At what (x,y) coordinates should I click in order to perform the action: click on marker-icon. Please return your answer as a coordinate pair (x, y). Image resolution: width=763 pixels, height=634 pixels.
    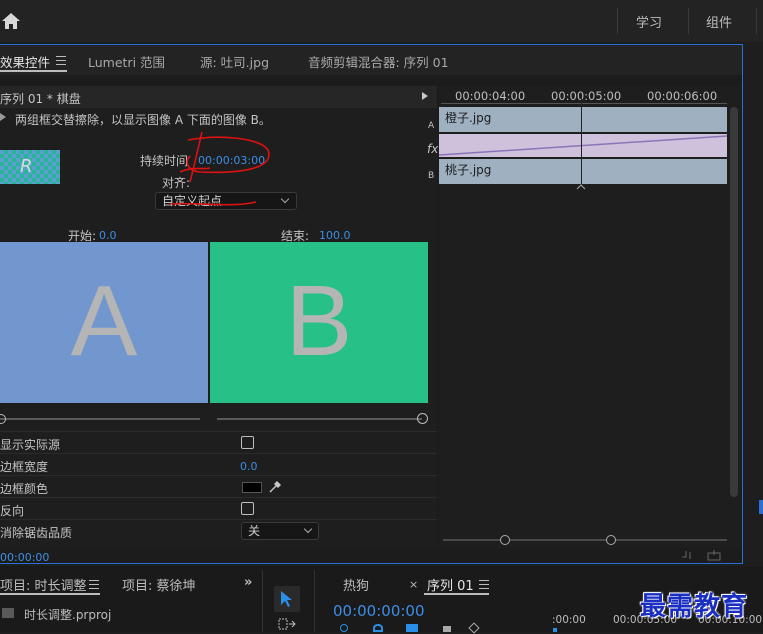
    Looking at the image, I should click on (447, 629).